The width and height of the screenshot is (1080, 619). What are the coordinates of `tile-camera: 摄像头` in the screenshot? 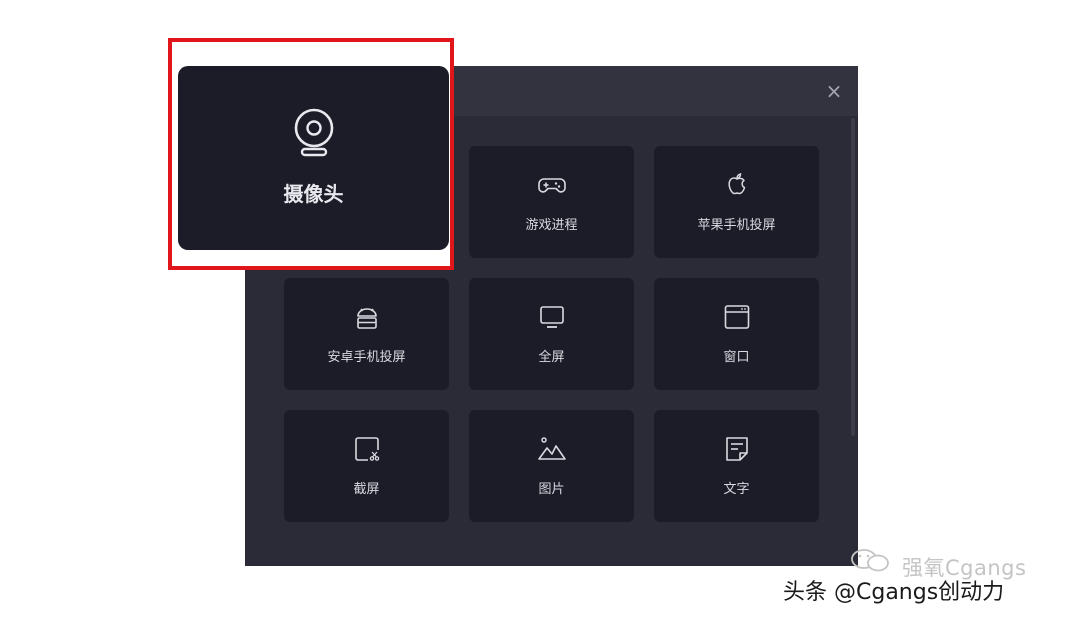 It's located at (313, 158).